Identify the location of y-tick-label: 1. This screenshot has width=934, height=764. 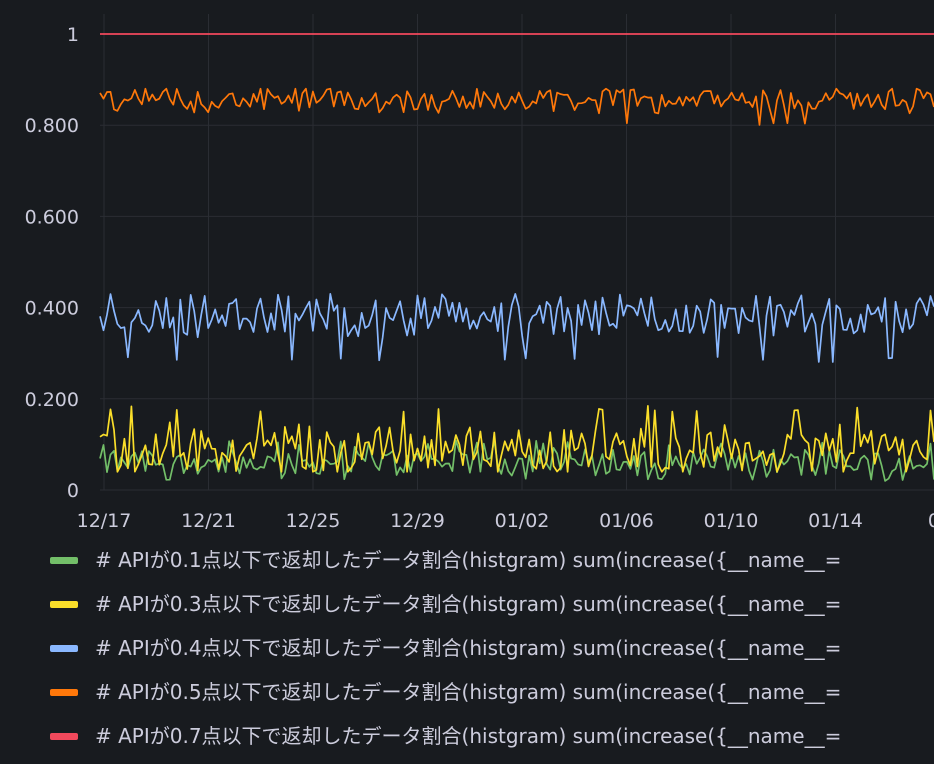
(73, 35).